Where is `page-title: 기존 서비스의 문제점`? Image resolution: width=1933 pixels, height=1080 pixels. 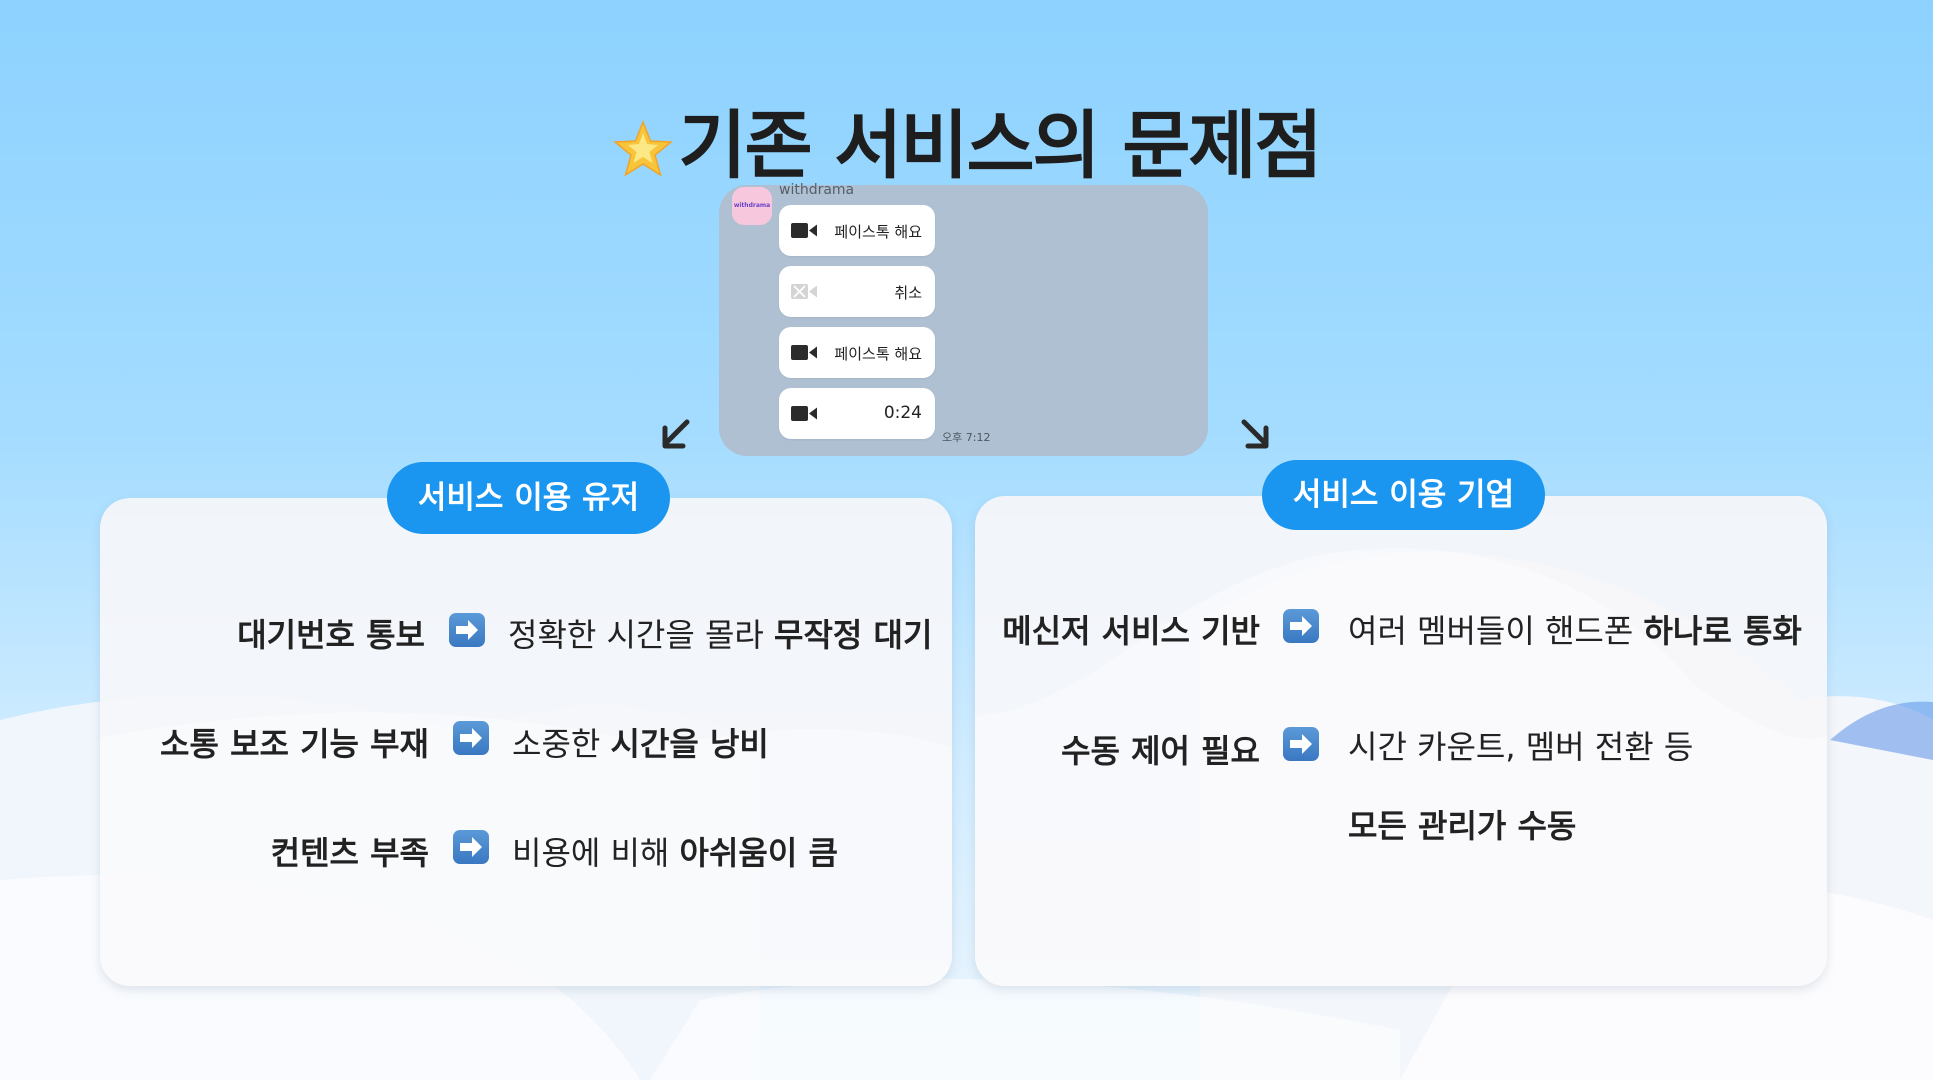
page-title: 기존 서비스의 문제점 is located at coordinates (966, 139).